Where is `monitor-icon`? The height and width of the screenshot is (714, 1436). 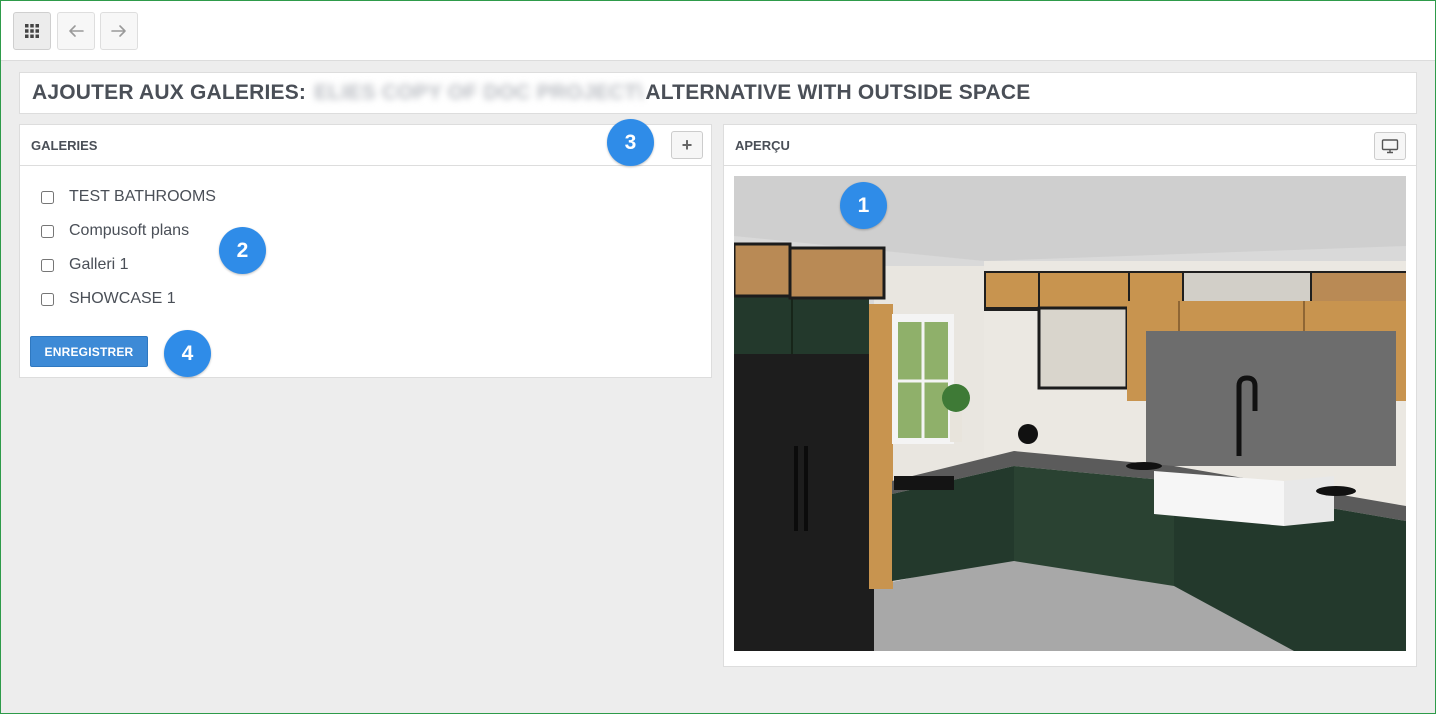
monitor-icon is located at coordinates (1390, 146).